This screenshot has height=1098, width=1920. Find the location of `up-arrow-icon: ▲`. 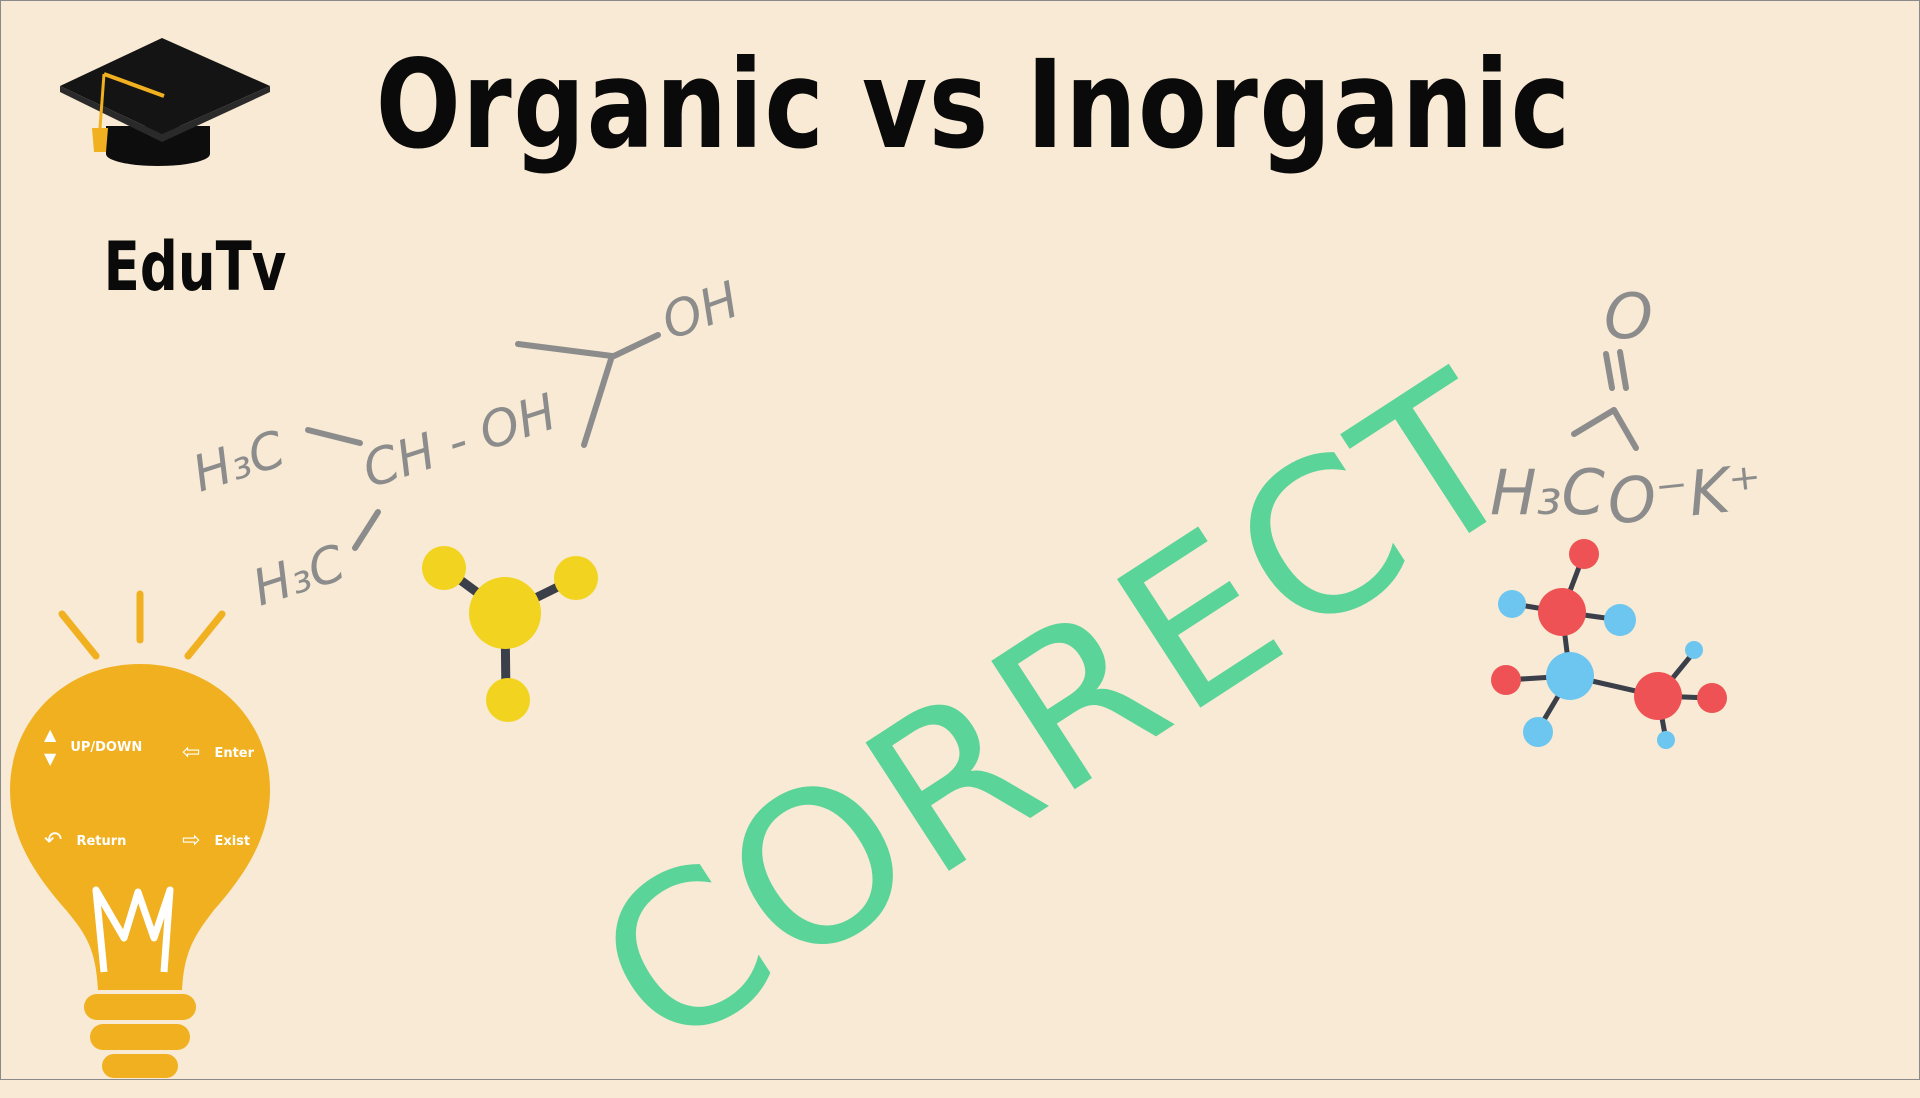

up-arrow-icon: ▲ is located at coordinates (50, 734).